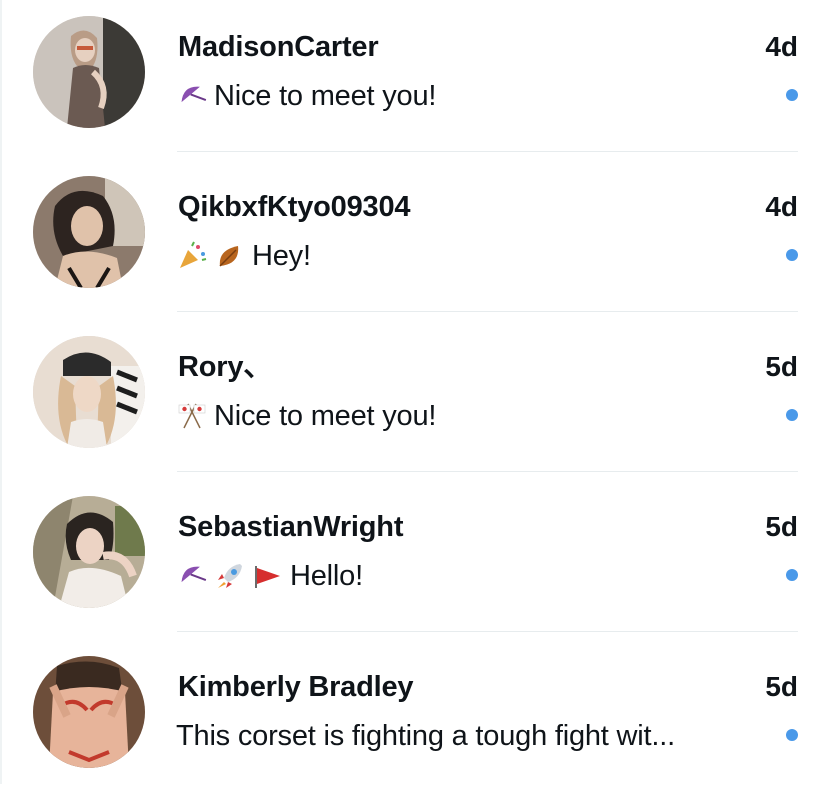 This screenshot has height=800, width=828. What do you see at coordinates (294, 207) in the screenshot?
I see `contact-name: QikbxfKtyo09304` at bounding box center [294, 207].